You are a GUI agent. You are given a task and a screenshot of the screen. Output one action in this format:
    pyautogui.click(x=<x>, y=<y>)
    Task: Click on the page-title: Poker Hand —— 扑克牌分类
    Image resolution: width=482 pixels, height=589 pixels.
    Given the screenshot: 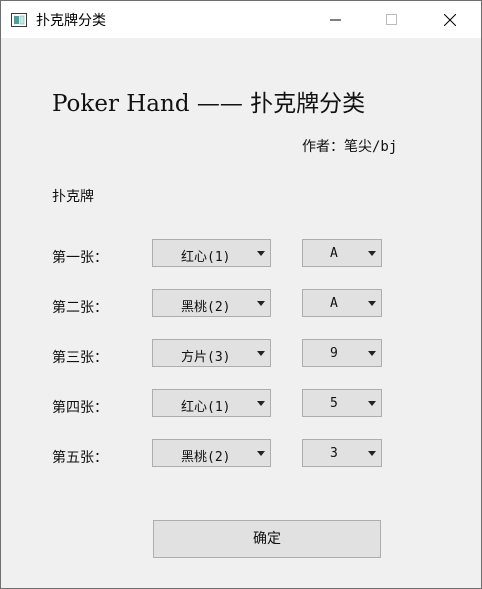 What is the action you would take?
    pyautogui.click(x=209, y=104)
    